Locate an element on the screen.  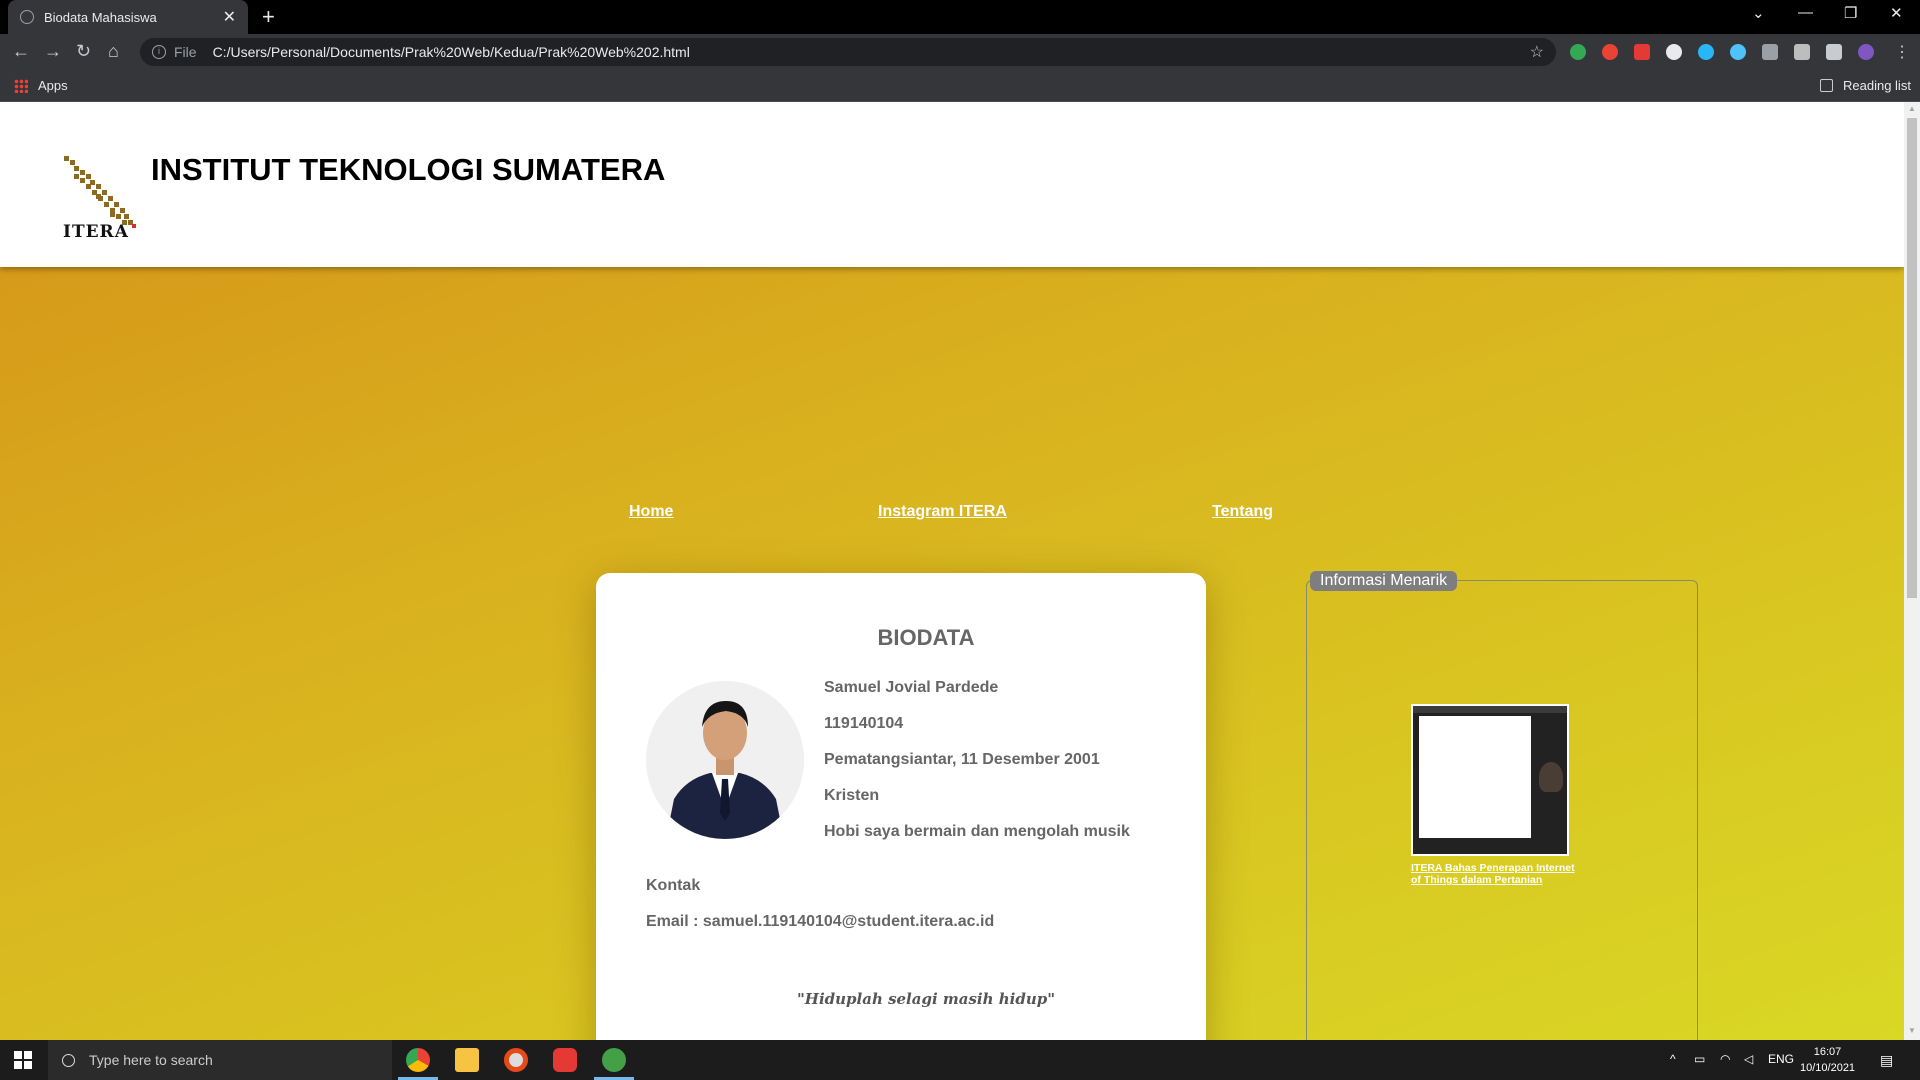
bio-name: Samuel Jovial Pardede is located at coordinates (911, 687).